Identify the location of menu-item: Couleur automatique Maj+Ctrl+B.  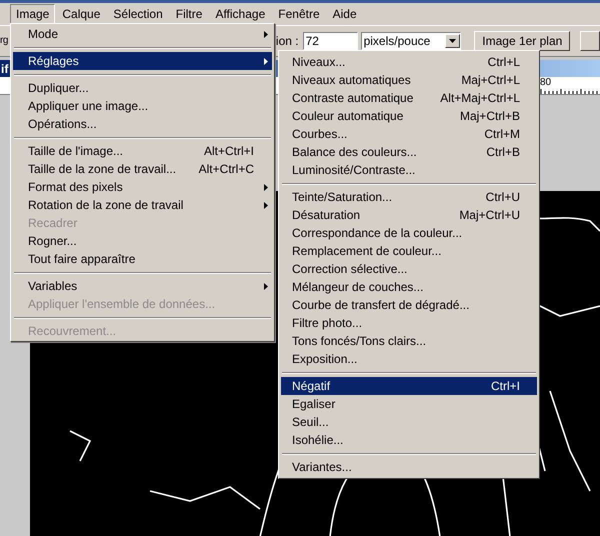
(409, 116).